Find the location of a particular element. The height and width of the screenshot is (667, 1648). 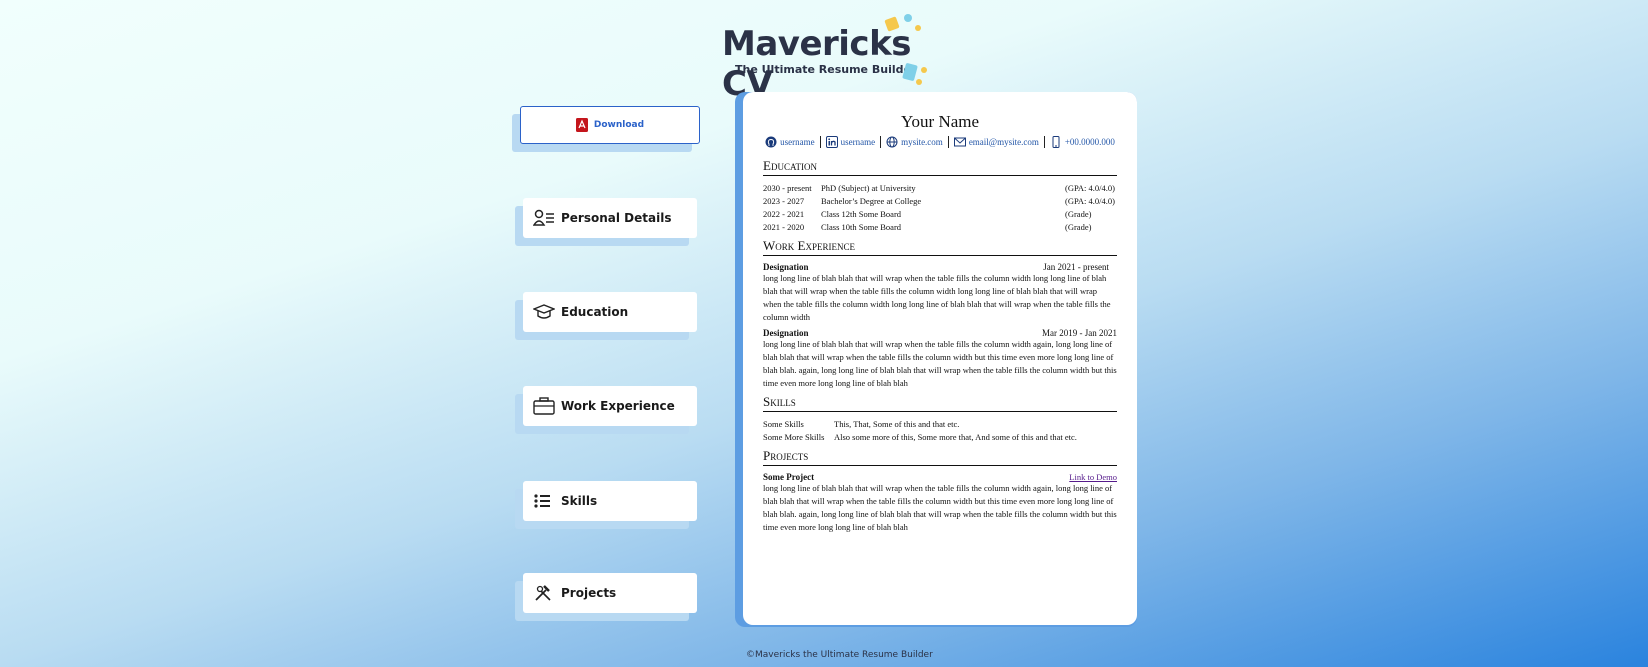

download-label: Download is located at coordinates (619, 125).